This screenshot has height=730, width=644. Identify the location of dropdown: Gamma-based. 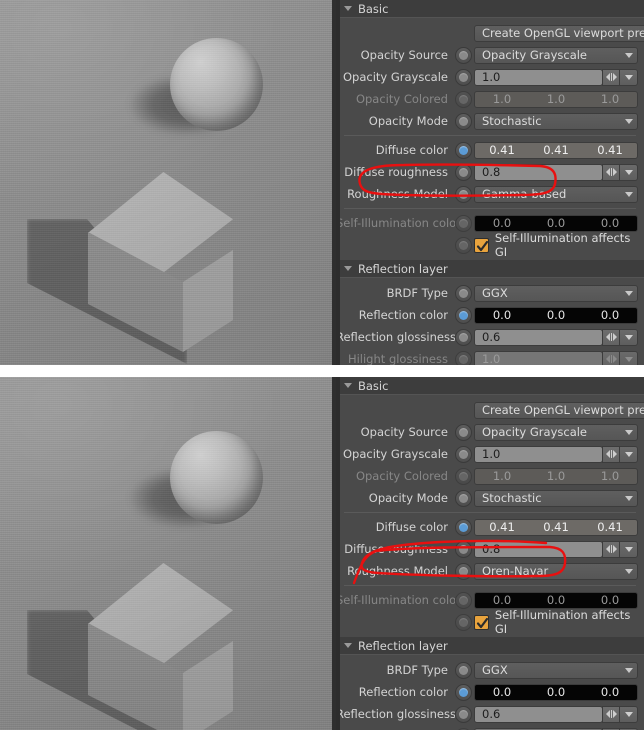
(556, 194).